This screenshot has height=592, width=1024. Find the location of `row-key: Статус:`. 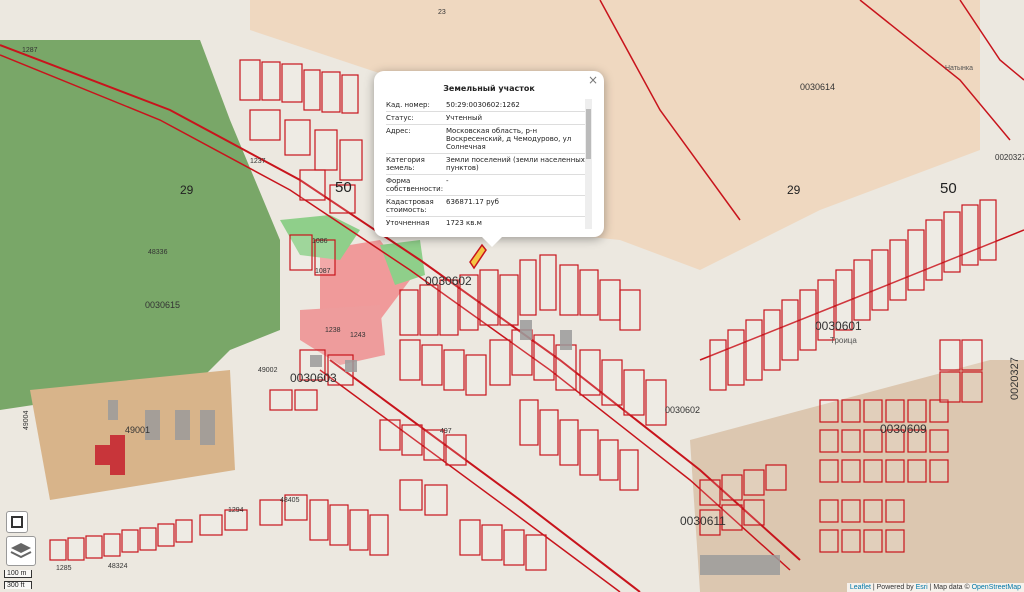

row-key: Статус: is located at coordinates (400, 118).